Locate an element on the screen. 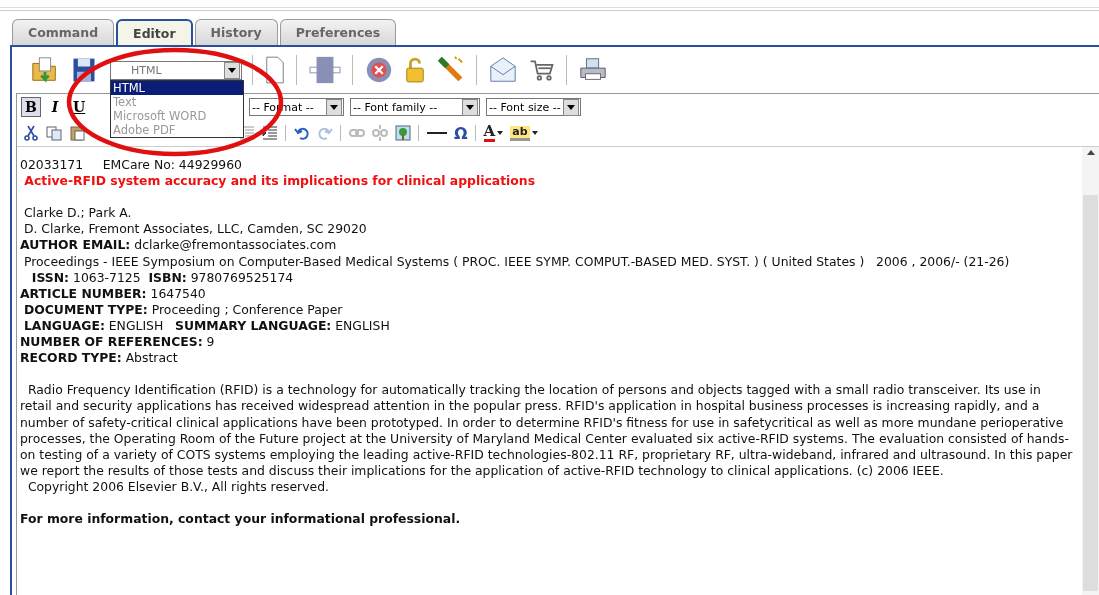 This screenshot has height=595, width=1099. format-button: I is located at coordinates (55, 107).